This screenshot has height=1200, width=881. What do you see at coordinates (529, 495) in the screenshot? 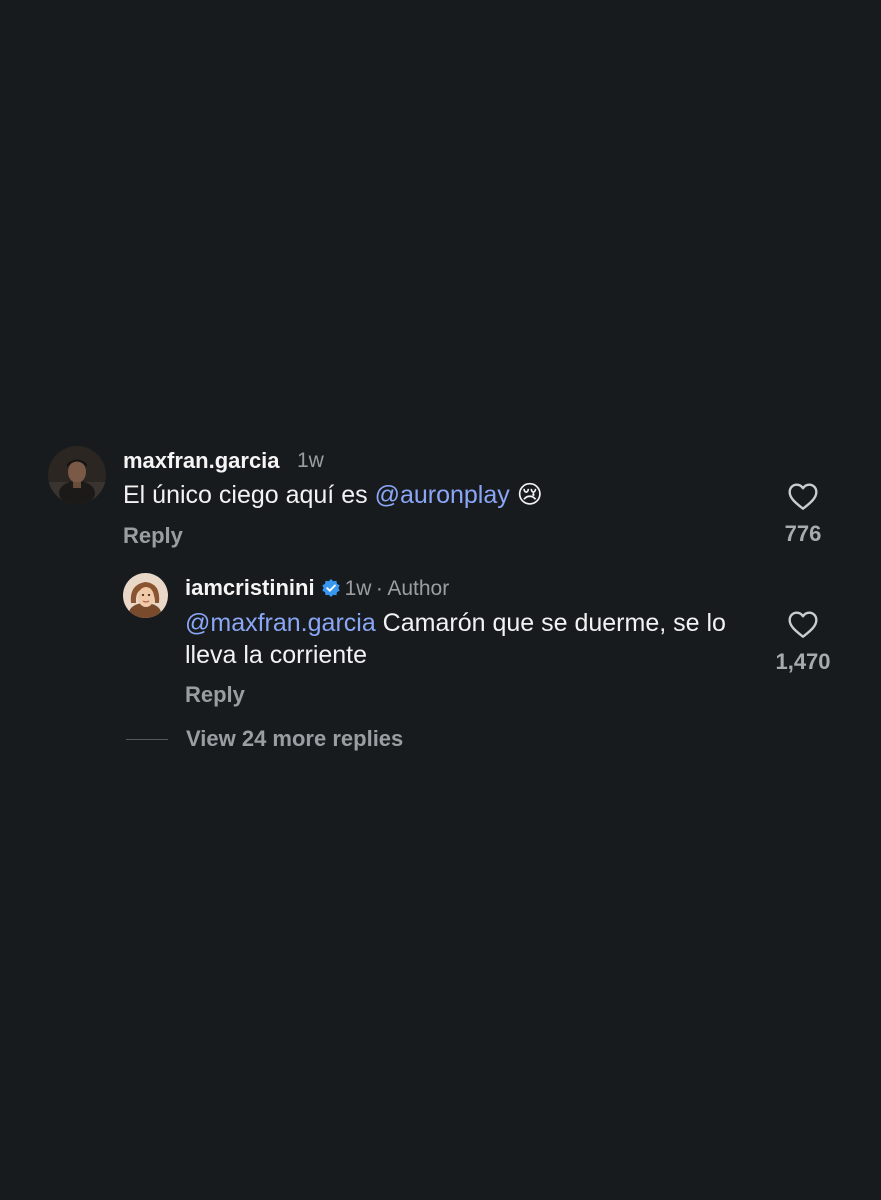
I see `crying-face-emoji: 😢` at bounding box center [529, 495].